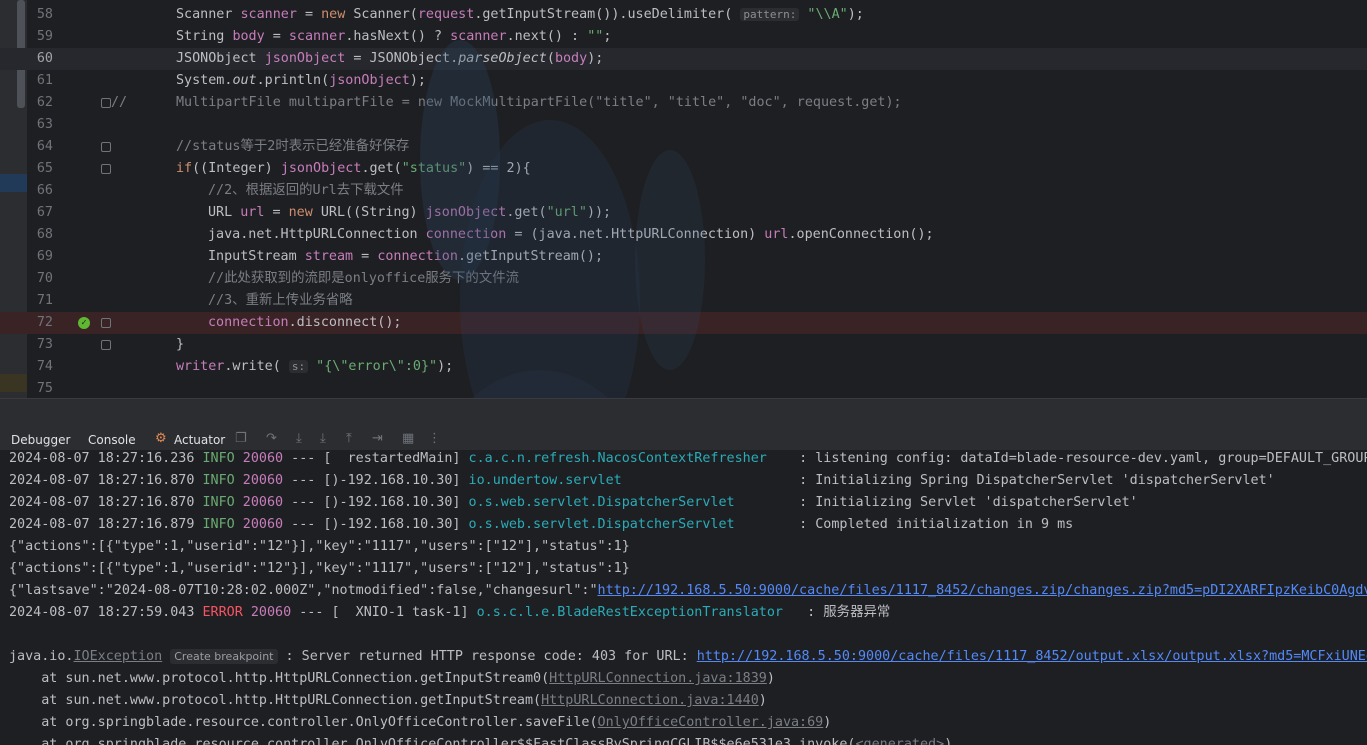 The width and height of the screenshot is (1367, 745). I want to click on code-token: //3、重新上传业务省略, so click(280, 300).